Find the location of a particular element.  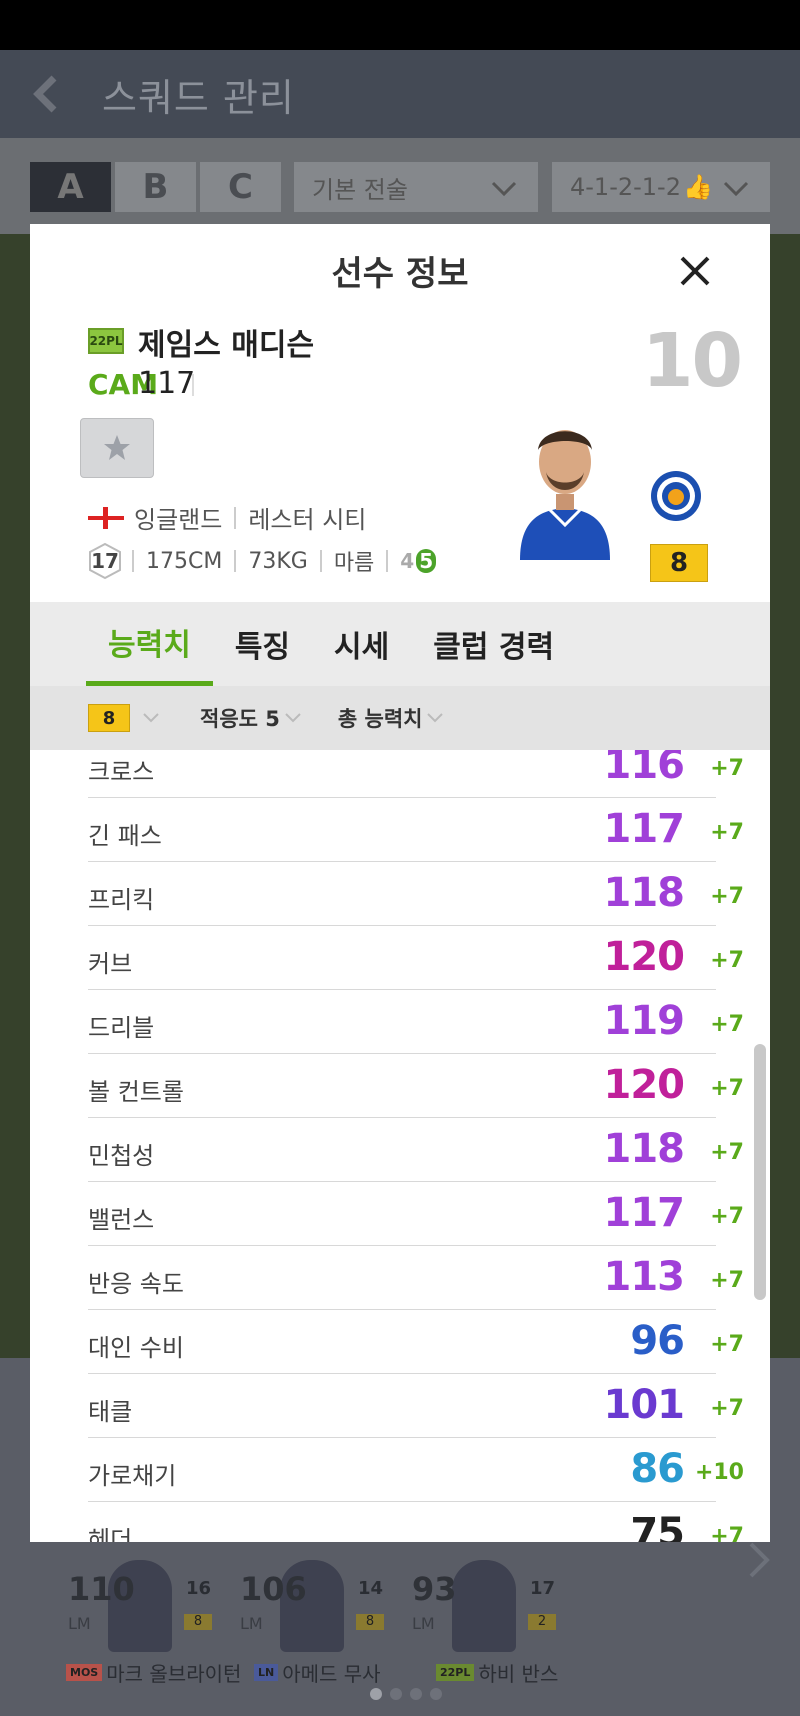

height-value: 175CM is located at coordinates (184, 561).